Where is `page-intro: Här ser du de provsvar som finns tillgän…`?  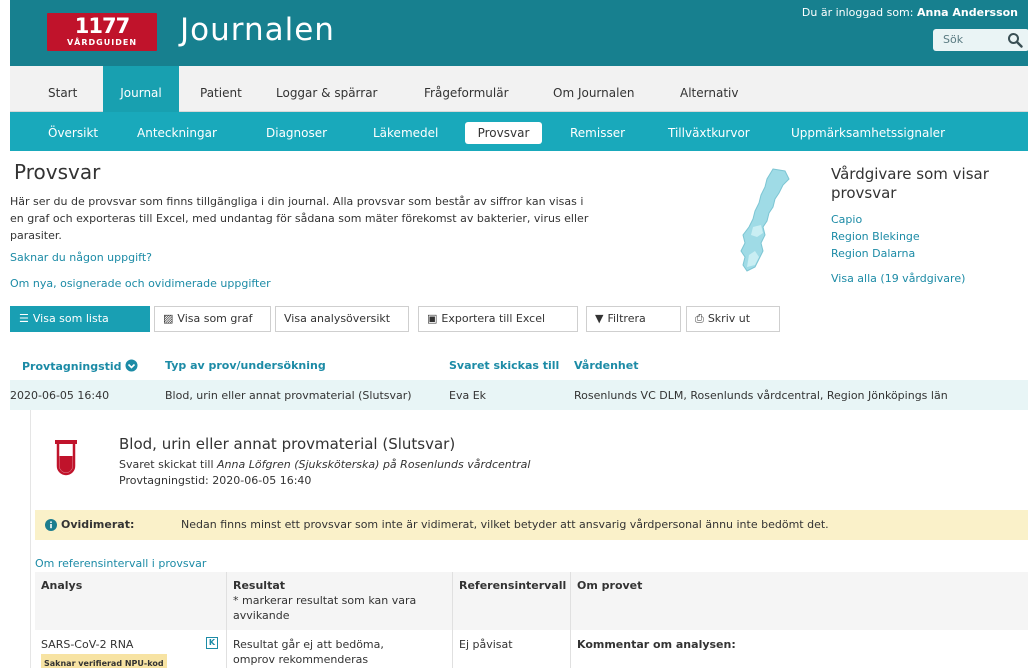
page-intro: Här ser du de provsvar som finns tillgän… is located at coordinates (299, 218).